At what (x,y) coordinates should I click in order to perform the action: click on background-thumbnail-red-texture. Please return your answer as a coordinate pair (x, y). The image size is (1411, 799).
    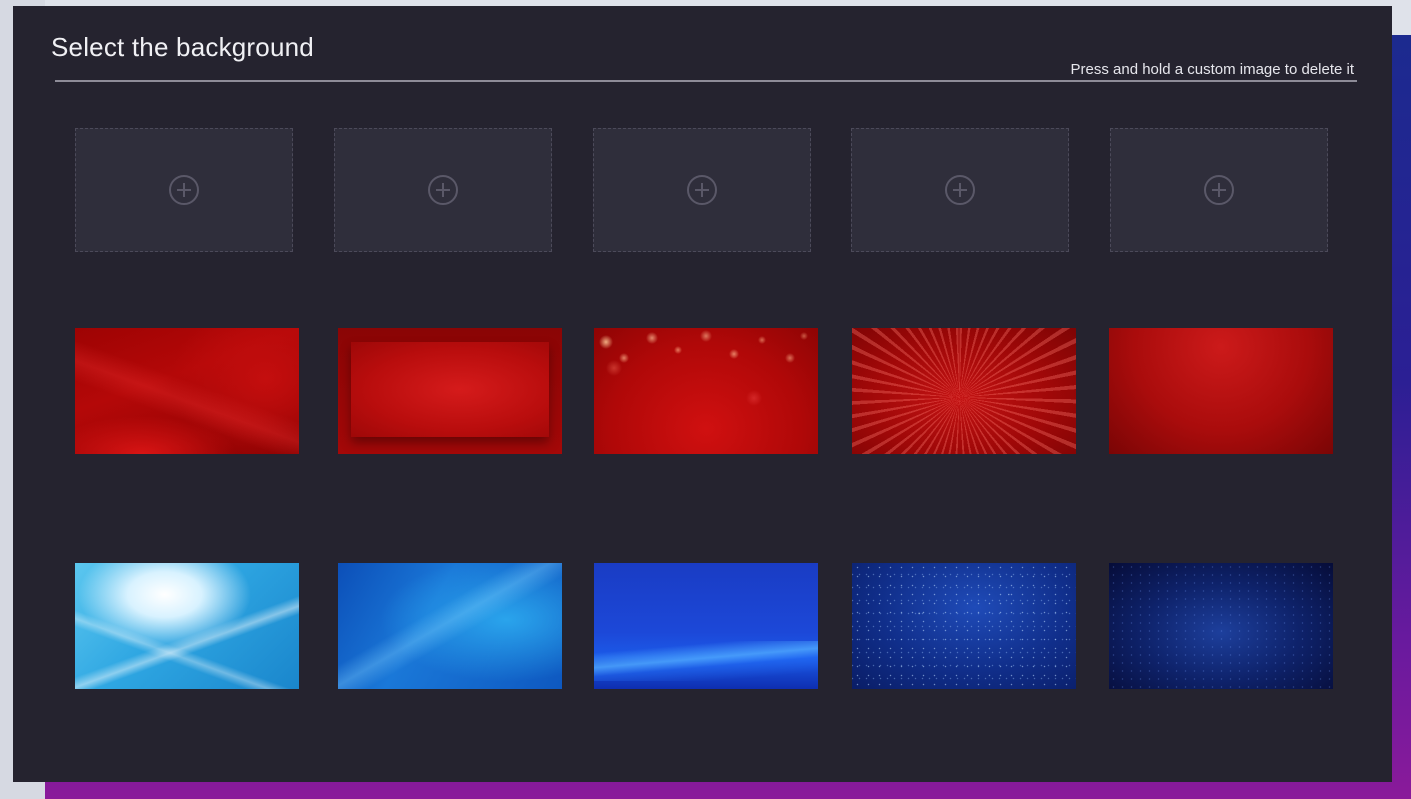
    Looking at the image, I should click on (1221, 391).